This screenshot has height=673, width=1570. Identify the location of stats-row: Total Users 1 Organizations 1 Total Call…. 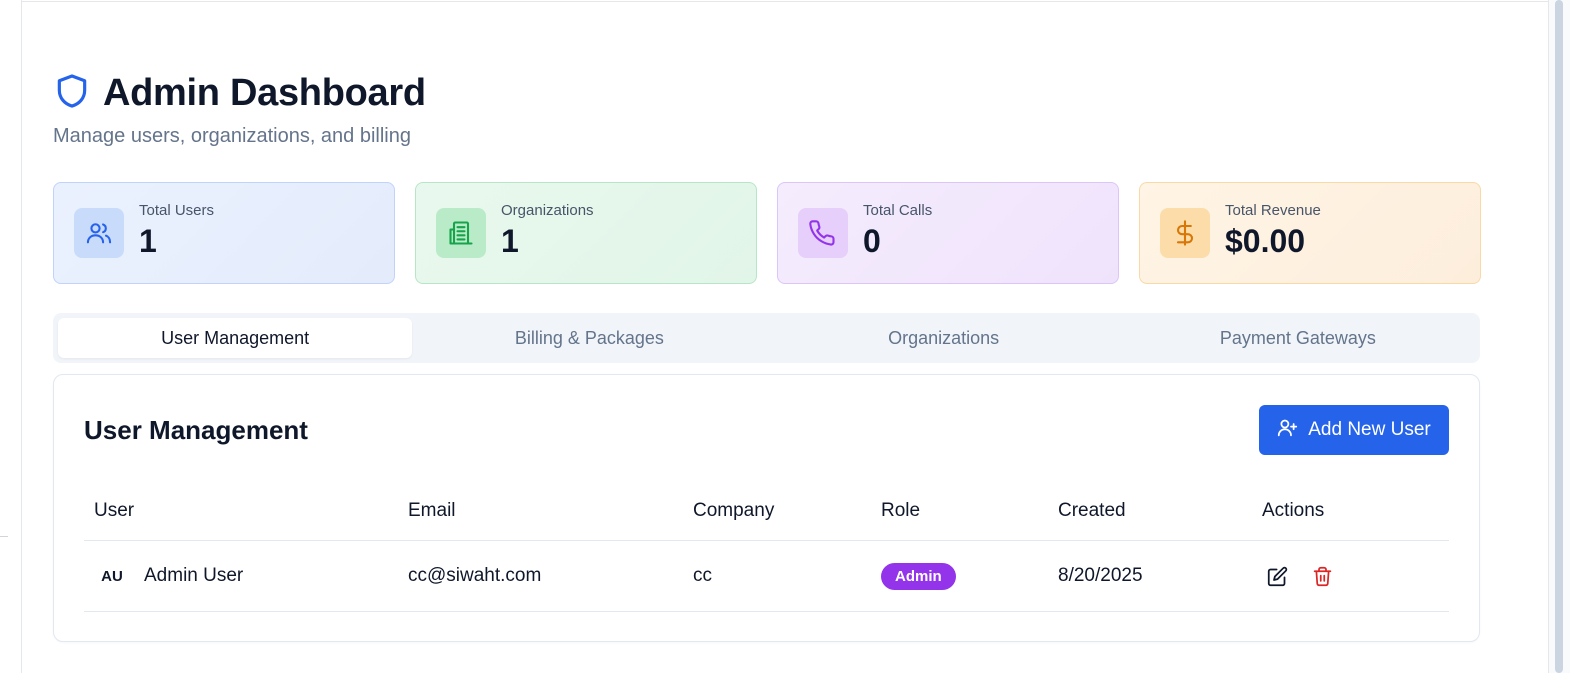
(767, 233).